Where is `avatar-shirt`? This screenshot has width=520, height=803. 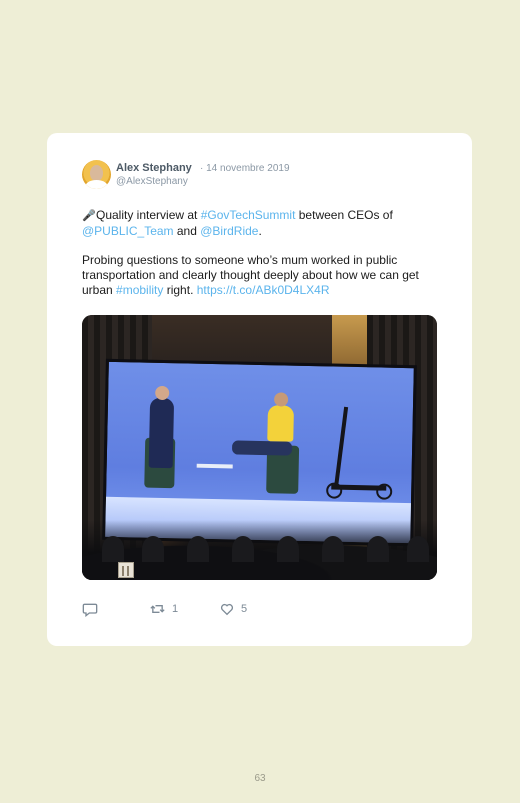
avatar-shirt is located at coordinates (96, 184).